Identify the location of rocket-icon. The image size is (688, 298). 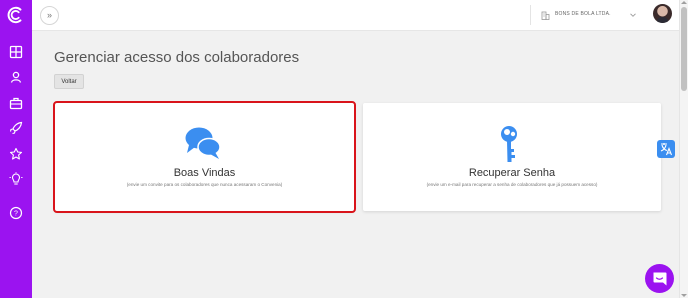
(16, 128).